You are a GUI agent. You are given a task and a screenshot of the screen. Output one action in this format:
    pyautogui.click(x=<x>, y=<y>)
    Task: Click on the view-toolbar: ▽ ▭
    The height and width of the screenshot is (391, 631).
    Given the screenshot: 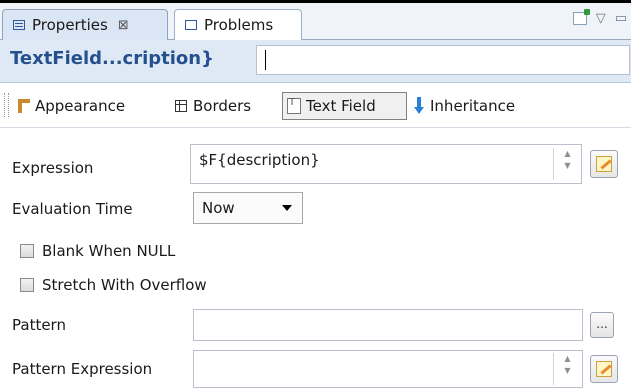 What is the action you would take?
    pyautogui.click(x=599, y=17)
    